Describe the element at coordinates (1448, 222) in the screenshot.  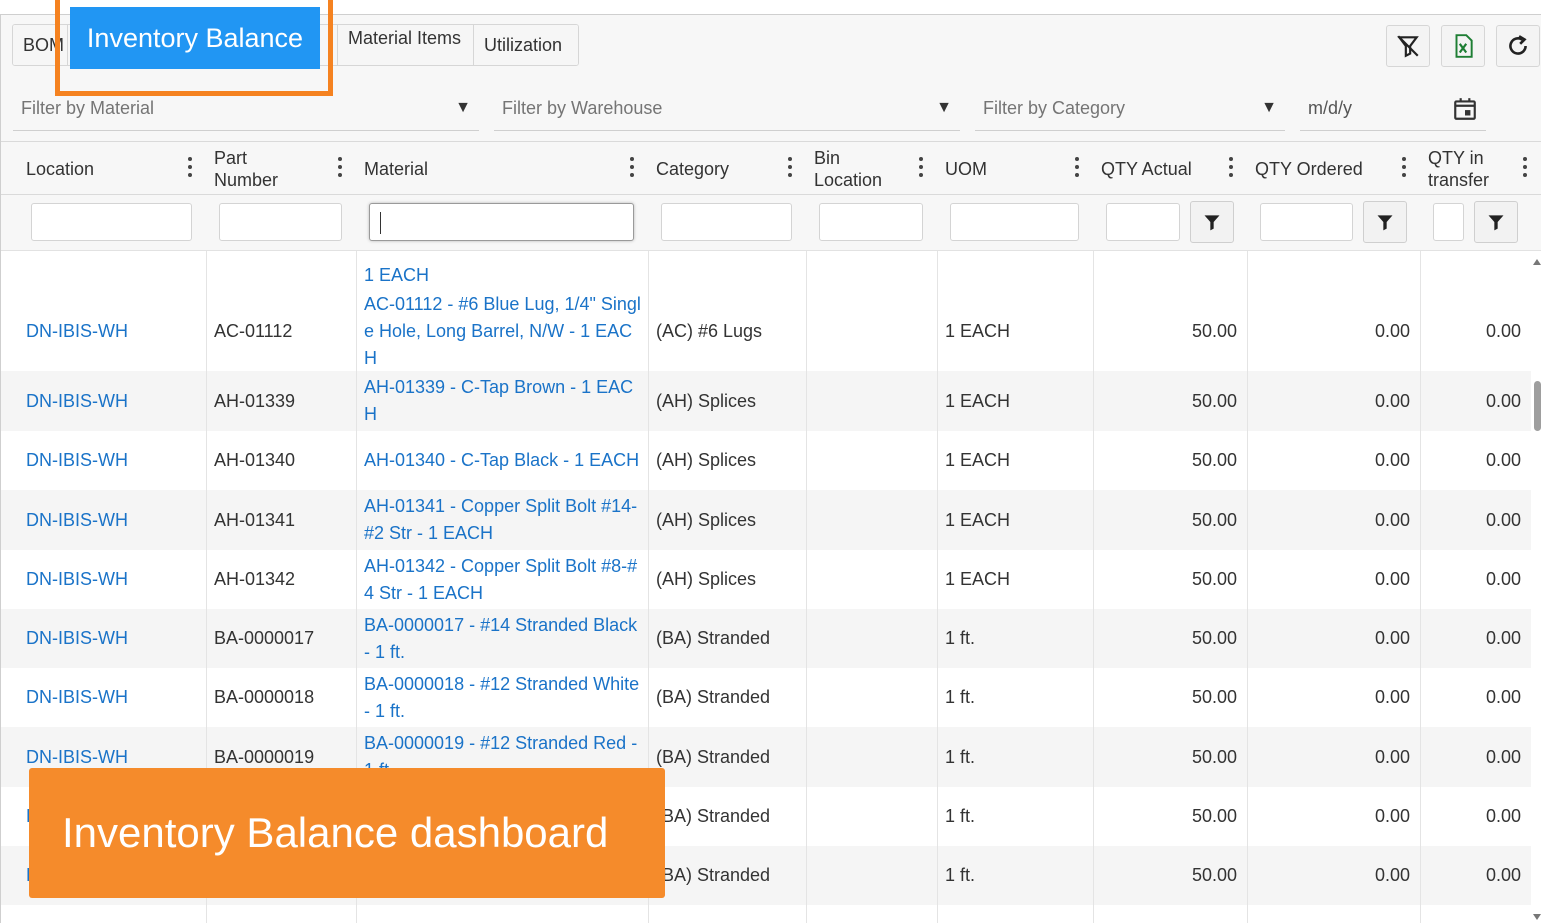
I see `column-filter-input-qty-in-transfer` at that location.